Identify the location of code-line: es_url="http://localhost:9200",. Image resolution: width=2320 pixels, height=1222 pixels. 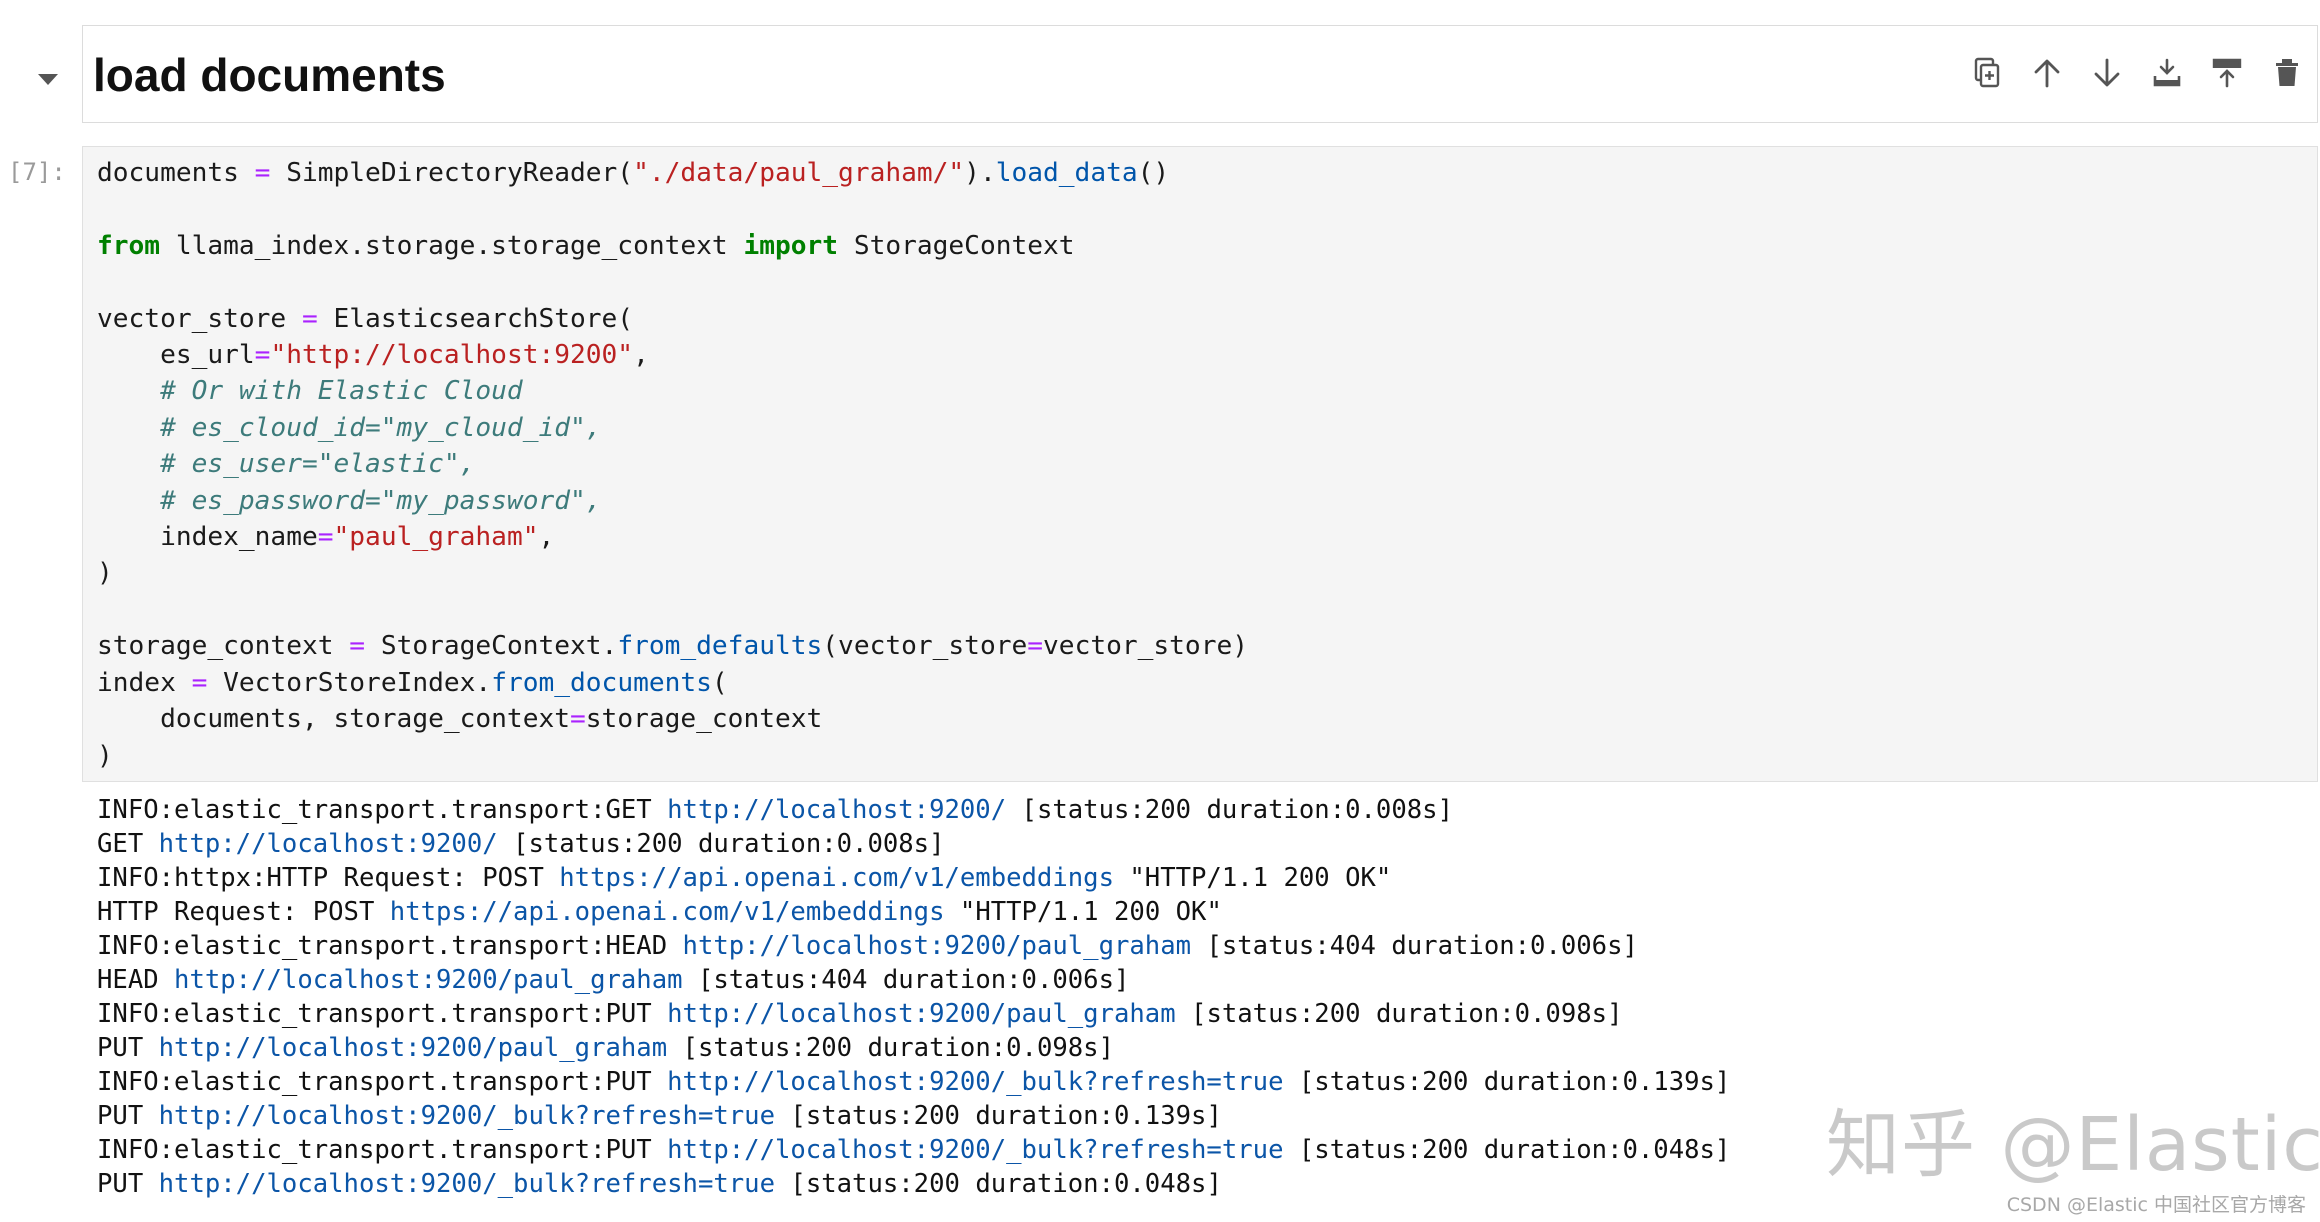
(672, 355).